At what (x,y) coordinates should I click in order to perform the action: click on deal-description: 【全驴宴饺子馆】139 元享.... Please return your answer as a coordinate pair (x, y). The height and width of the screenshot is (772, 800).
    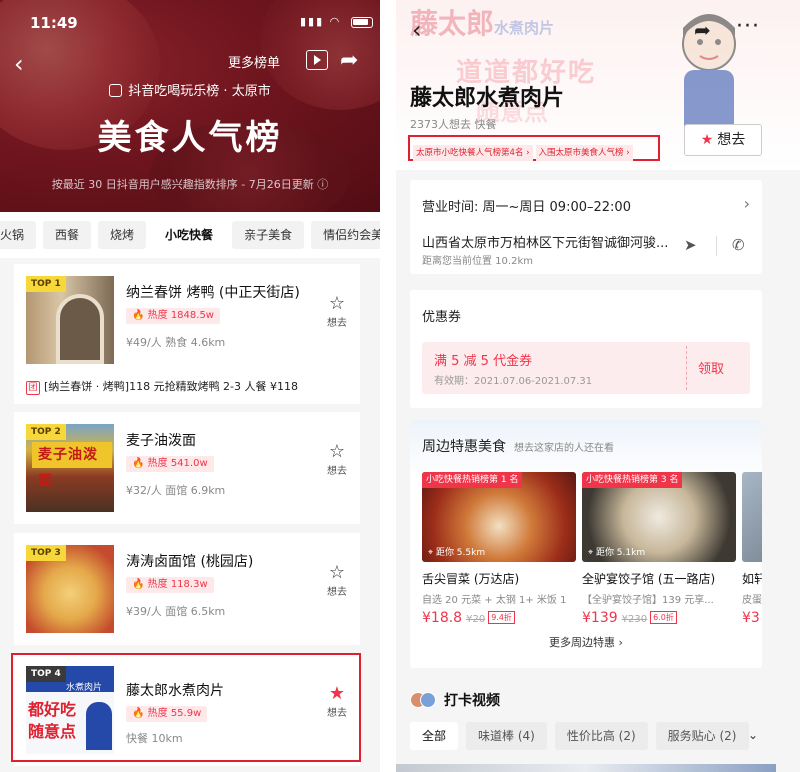
    Looking at the image, I should click on (648, 600).